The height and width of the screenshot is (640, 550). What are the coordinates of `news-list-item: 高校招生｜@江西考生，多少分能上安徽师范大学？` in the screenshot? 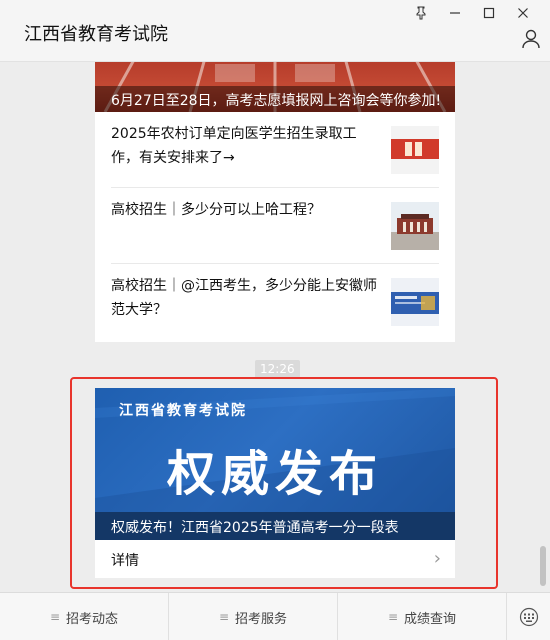 It's located at (275, 302).